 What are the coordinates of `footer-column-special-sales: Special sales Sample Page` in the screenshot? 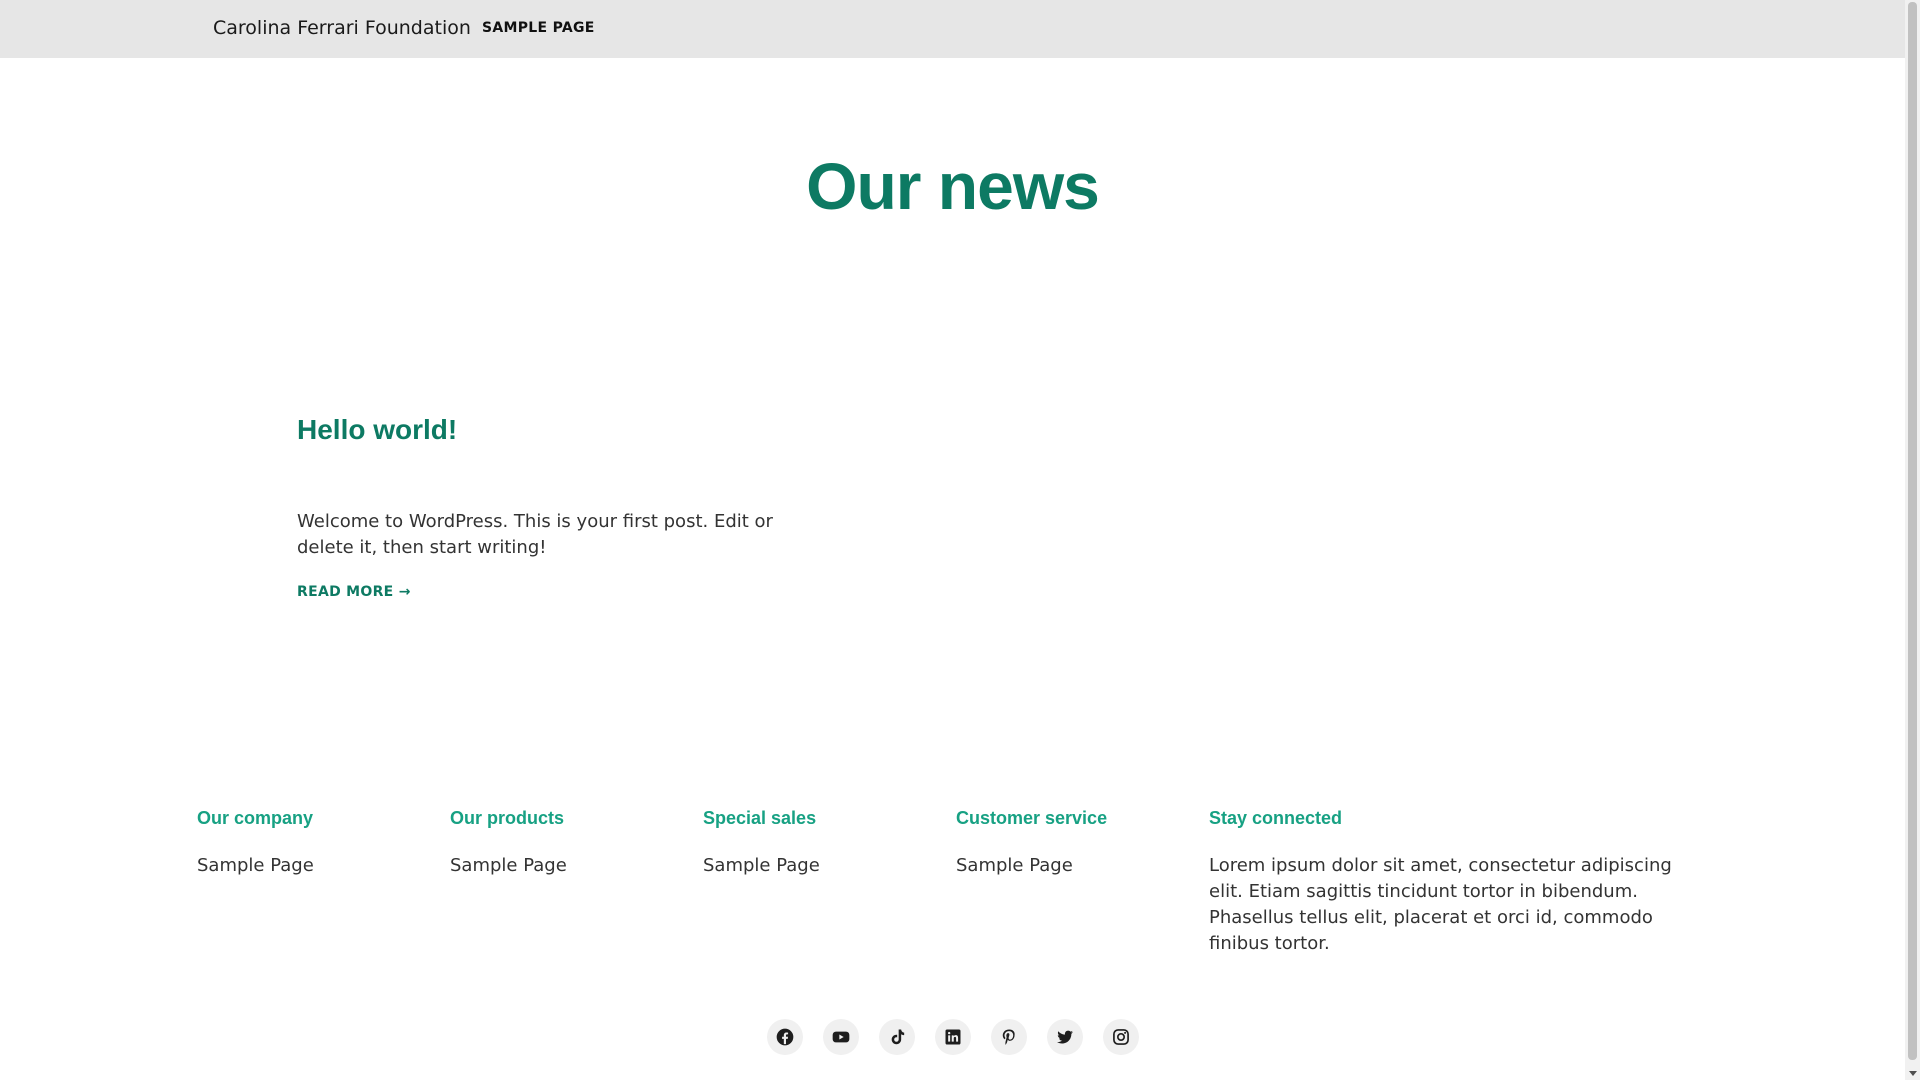 It's located at (761, 842).